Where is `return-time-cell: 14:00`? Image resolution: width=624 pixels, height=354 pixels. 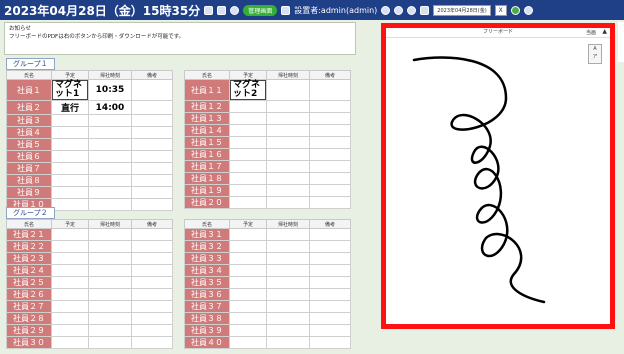 return-time-cell: 14:00 is located at coordinates (110, 107).